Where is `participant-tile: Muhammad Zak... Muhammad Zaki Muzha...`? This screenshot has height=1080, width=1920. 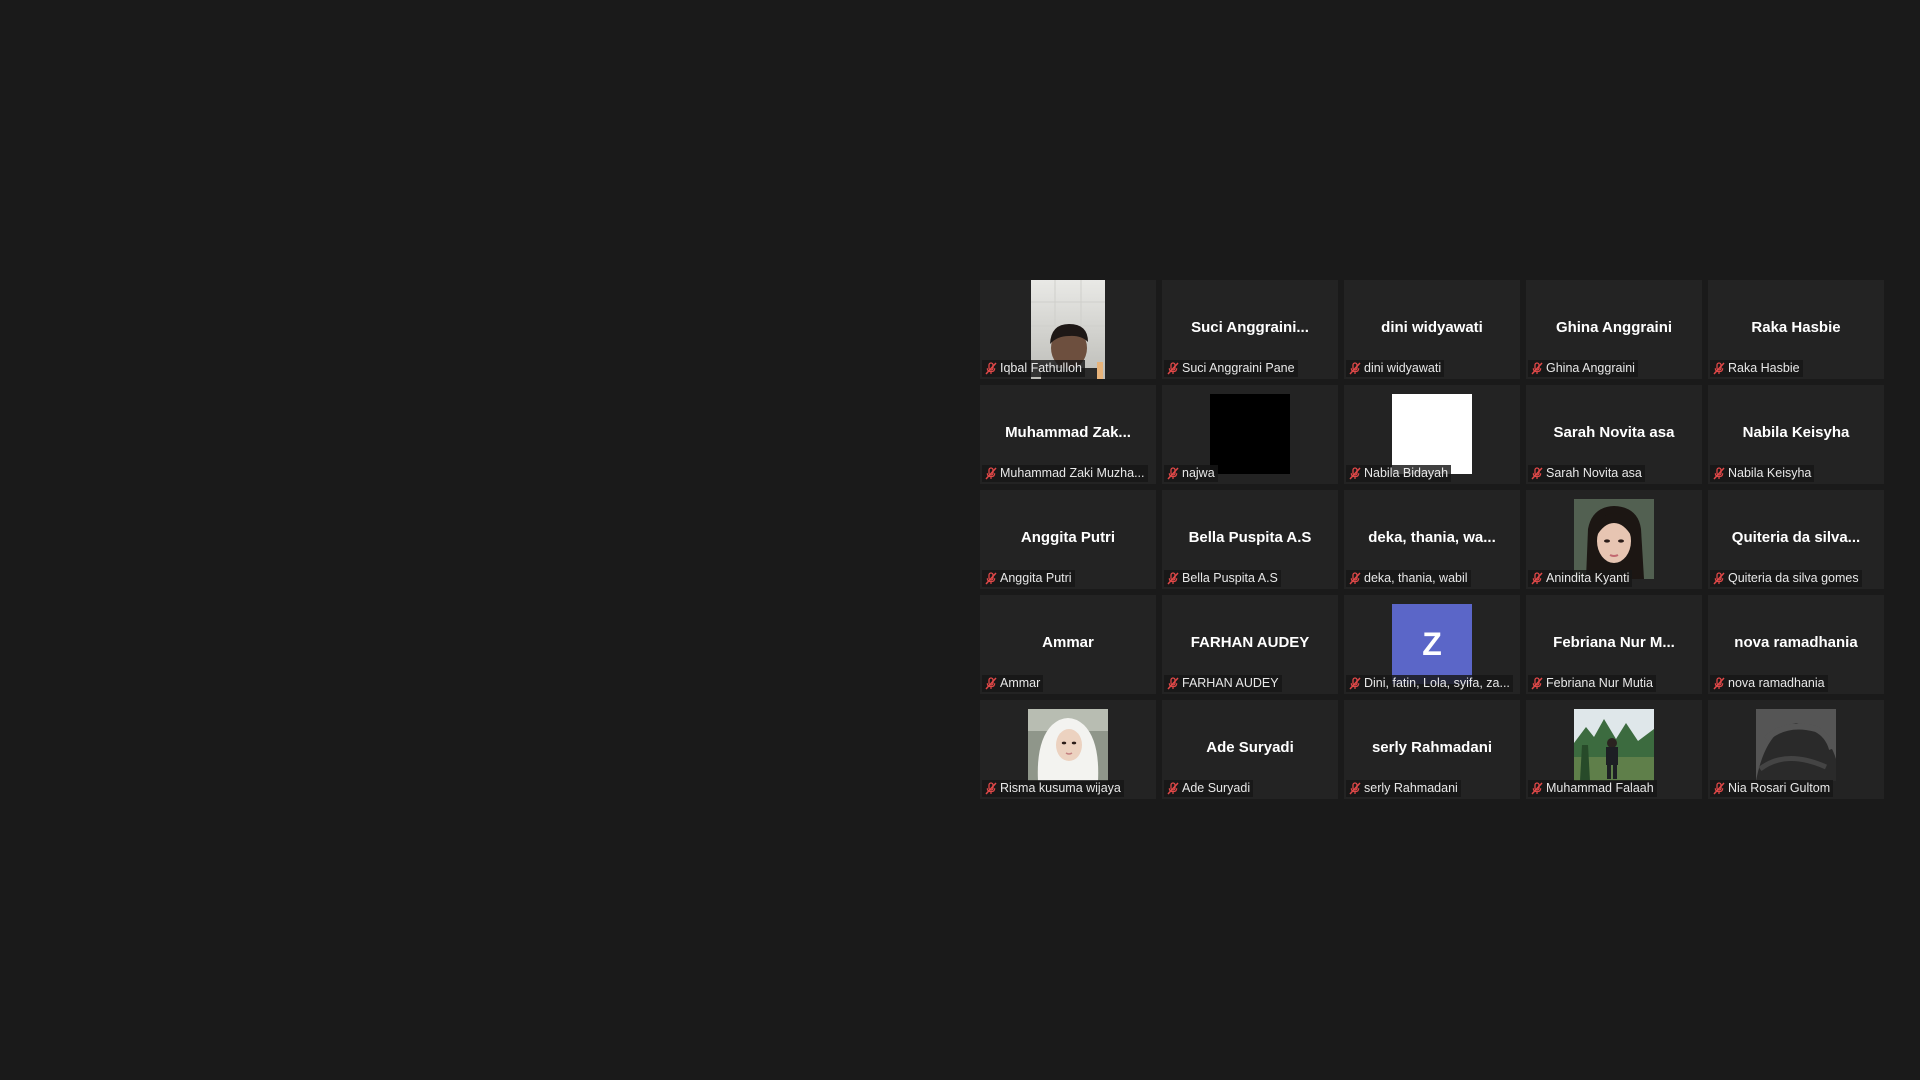 participant-tile: Muhammad Zak... Muhammad Zaki Muzha... is located at coordinates (1068, 434).